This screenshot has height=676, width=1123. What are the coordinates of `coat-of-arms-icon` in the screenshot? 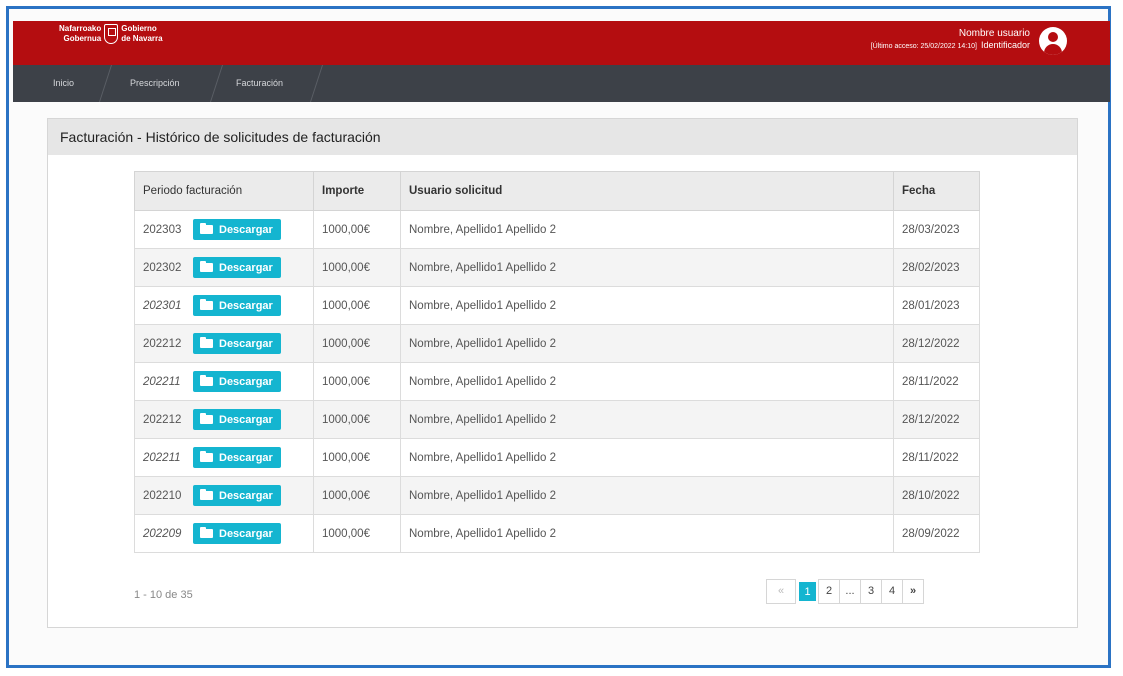 It's located at (111, 34).